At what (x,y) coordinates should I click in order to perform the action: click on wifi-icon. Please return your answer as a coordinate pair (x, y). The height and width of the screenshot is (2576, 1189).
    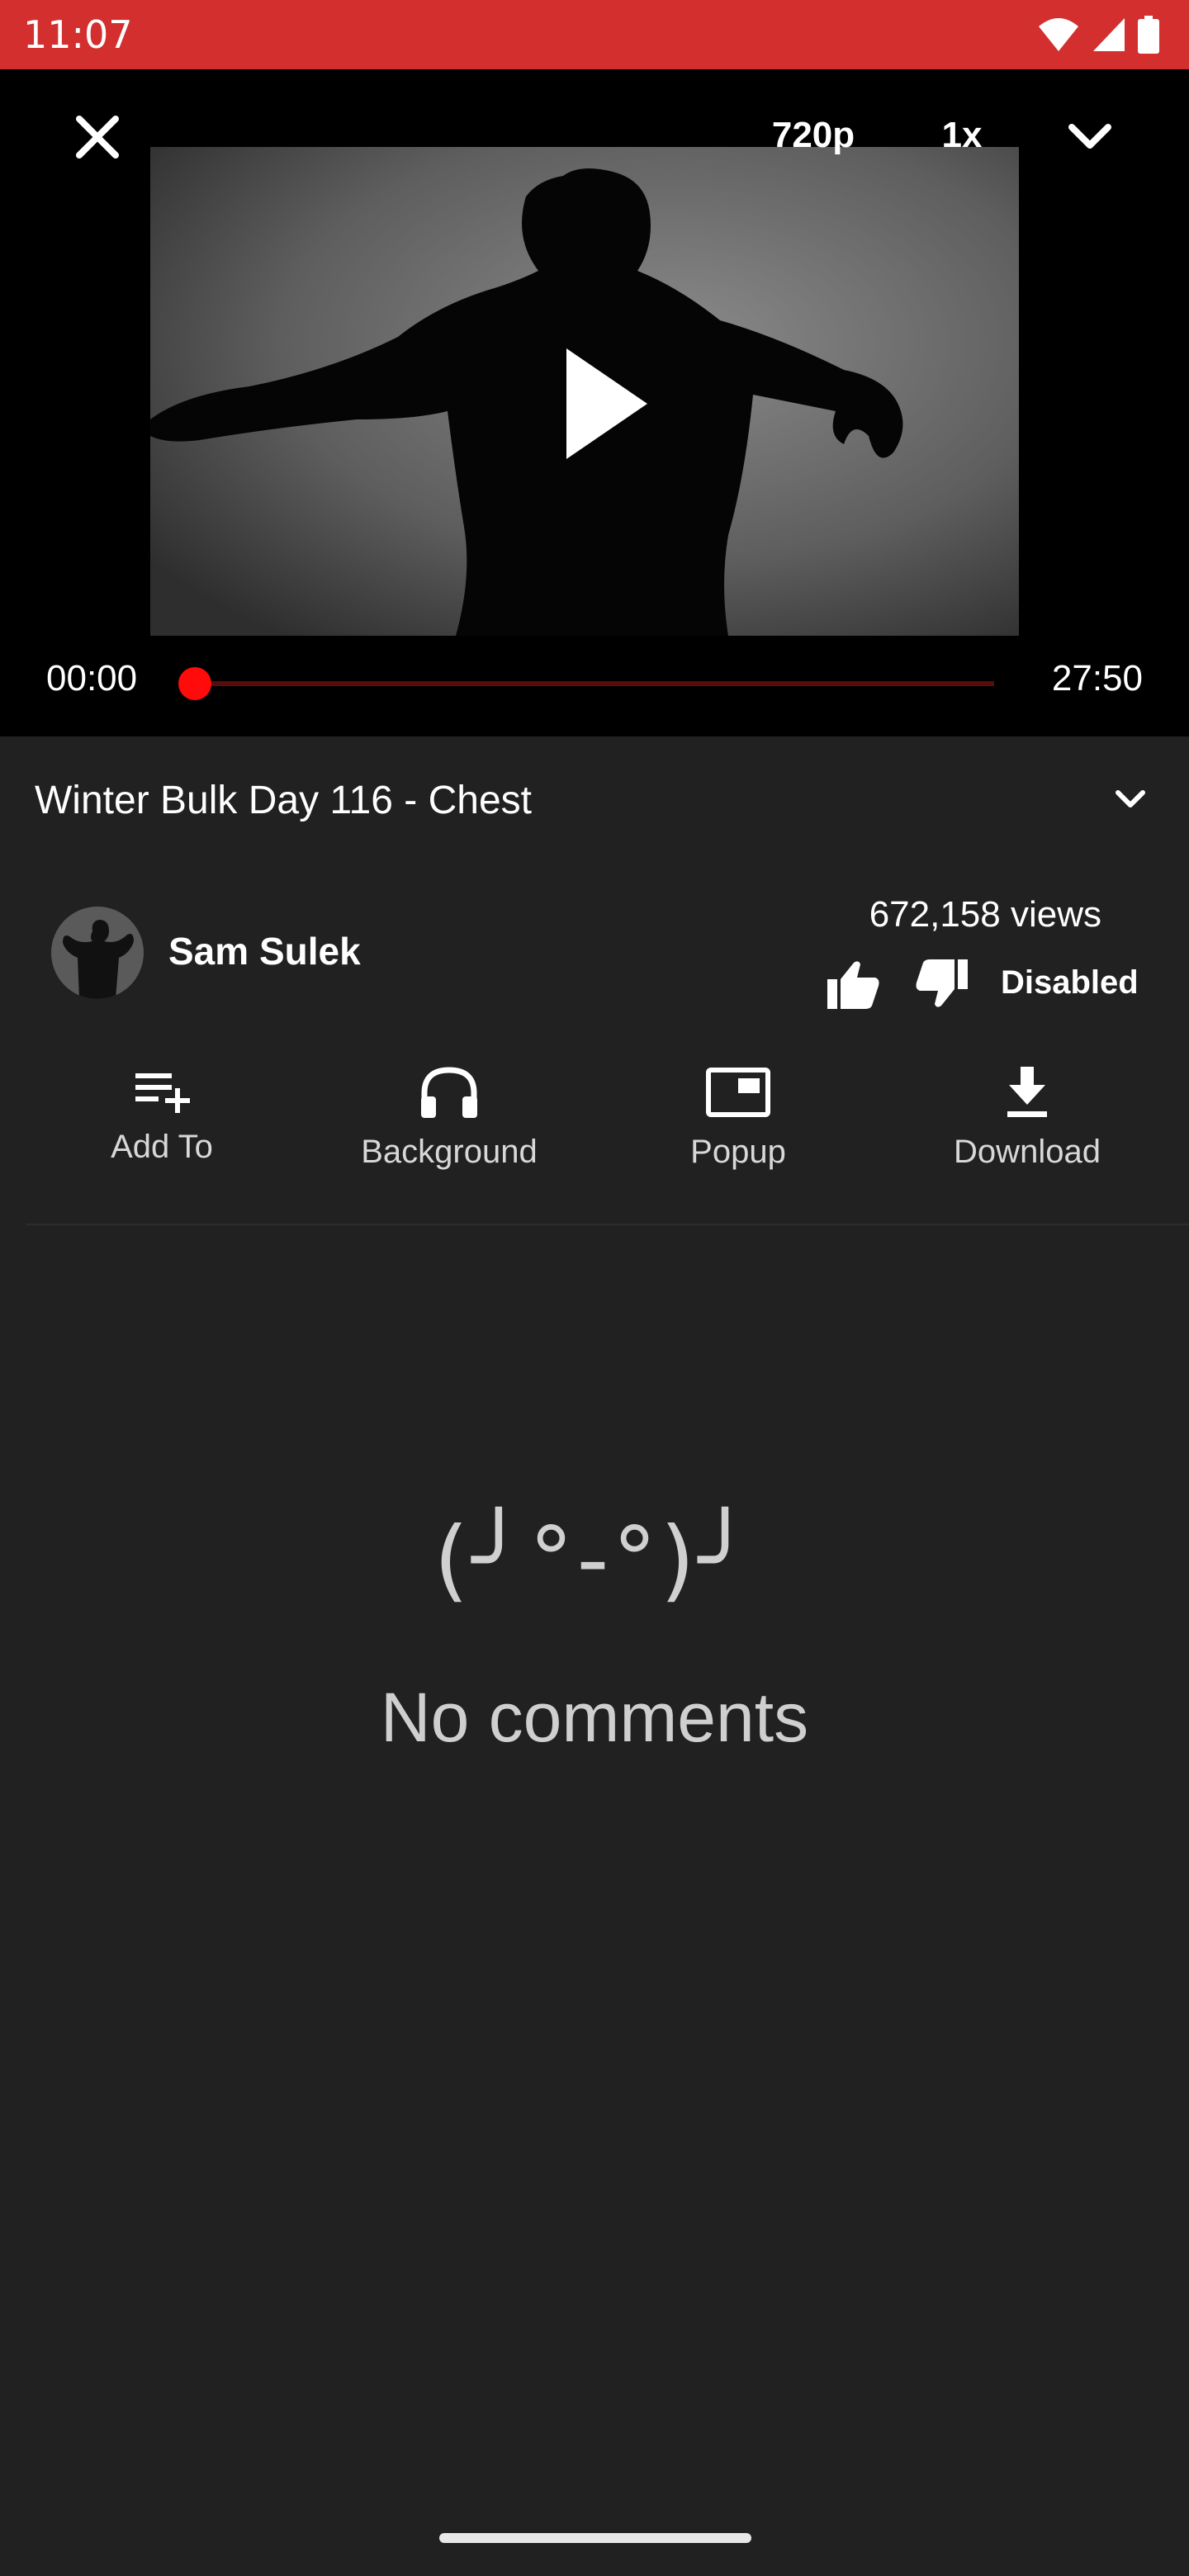
    Looking at the image, I should click on (1058, 34).